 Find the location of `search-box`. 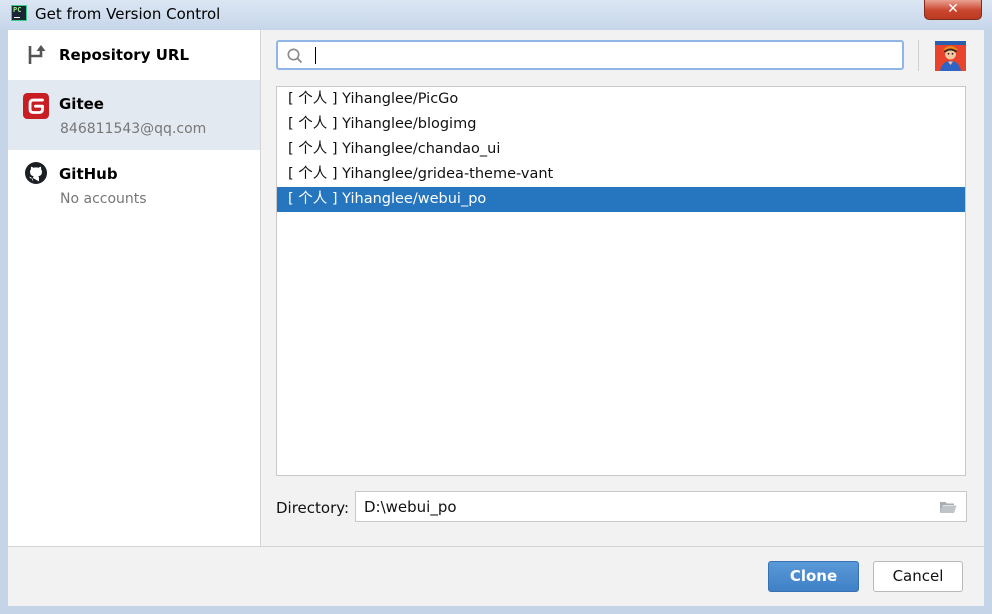

search-box is located at coordinates (590, 55).